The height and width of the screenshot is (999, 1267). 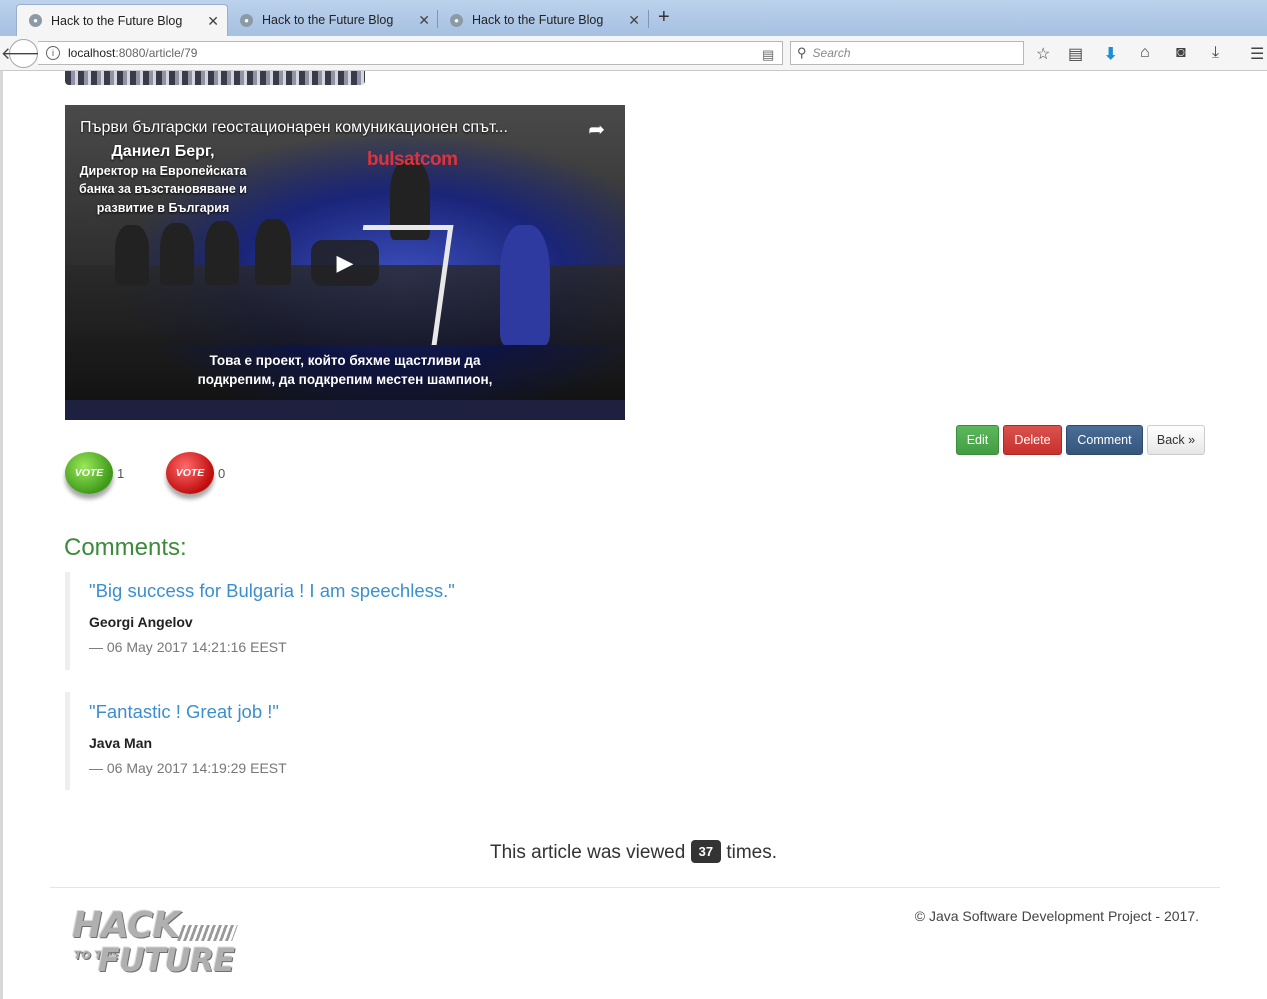 What do you see at coordinates (977, 440) in the screenshot?
I see `edit-button: Edit` at bounding box center [977, 440].